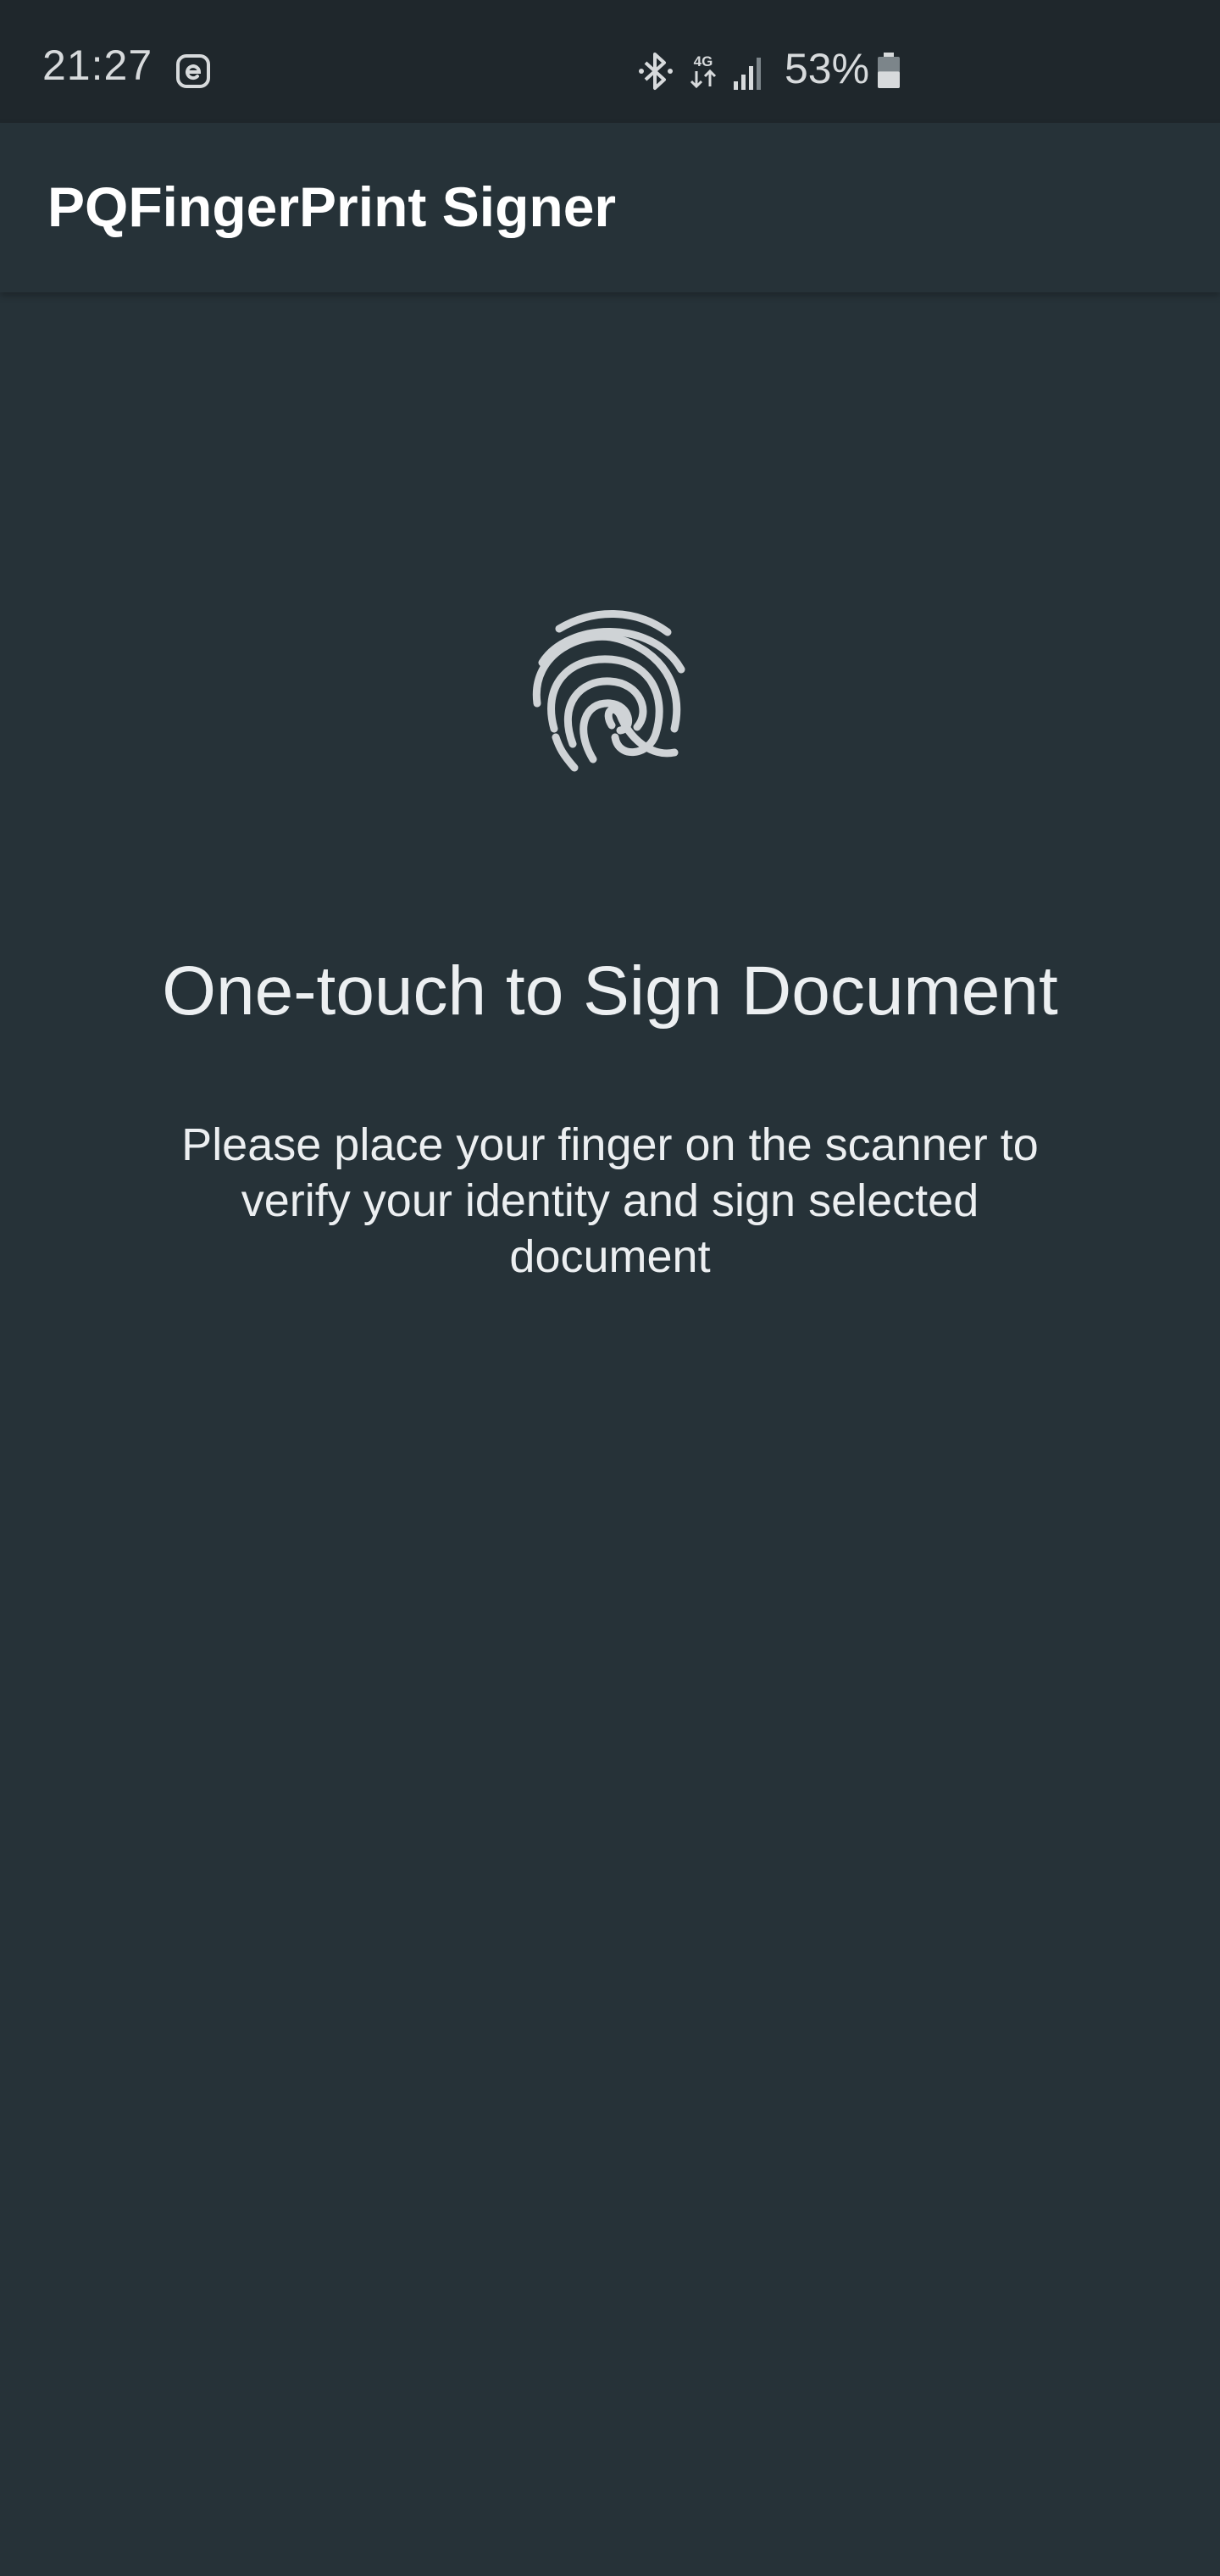 The width and height of the screenshot is (1220, 2576). I want to click on battery-percent: 53%, so click(827, 68).